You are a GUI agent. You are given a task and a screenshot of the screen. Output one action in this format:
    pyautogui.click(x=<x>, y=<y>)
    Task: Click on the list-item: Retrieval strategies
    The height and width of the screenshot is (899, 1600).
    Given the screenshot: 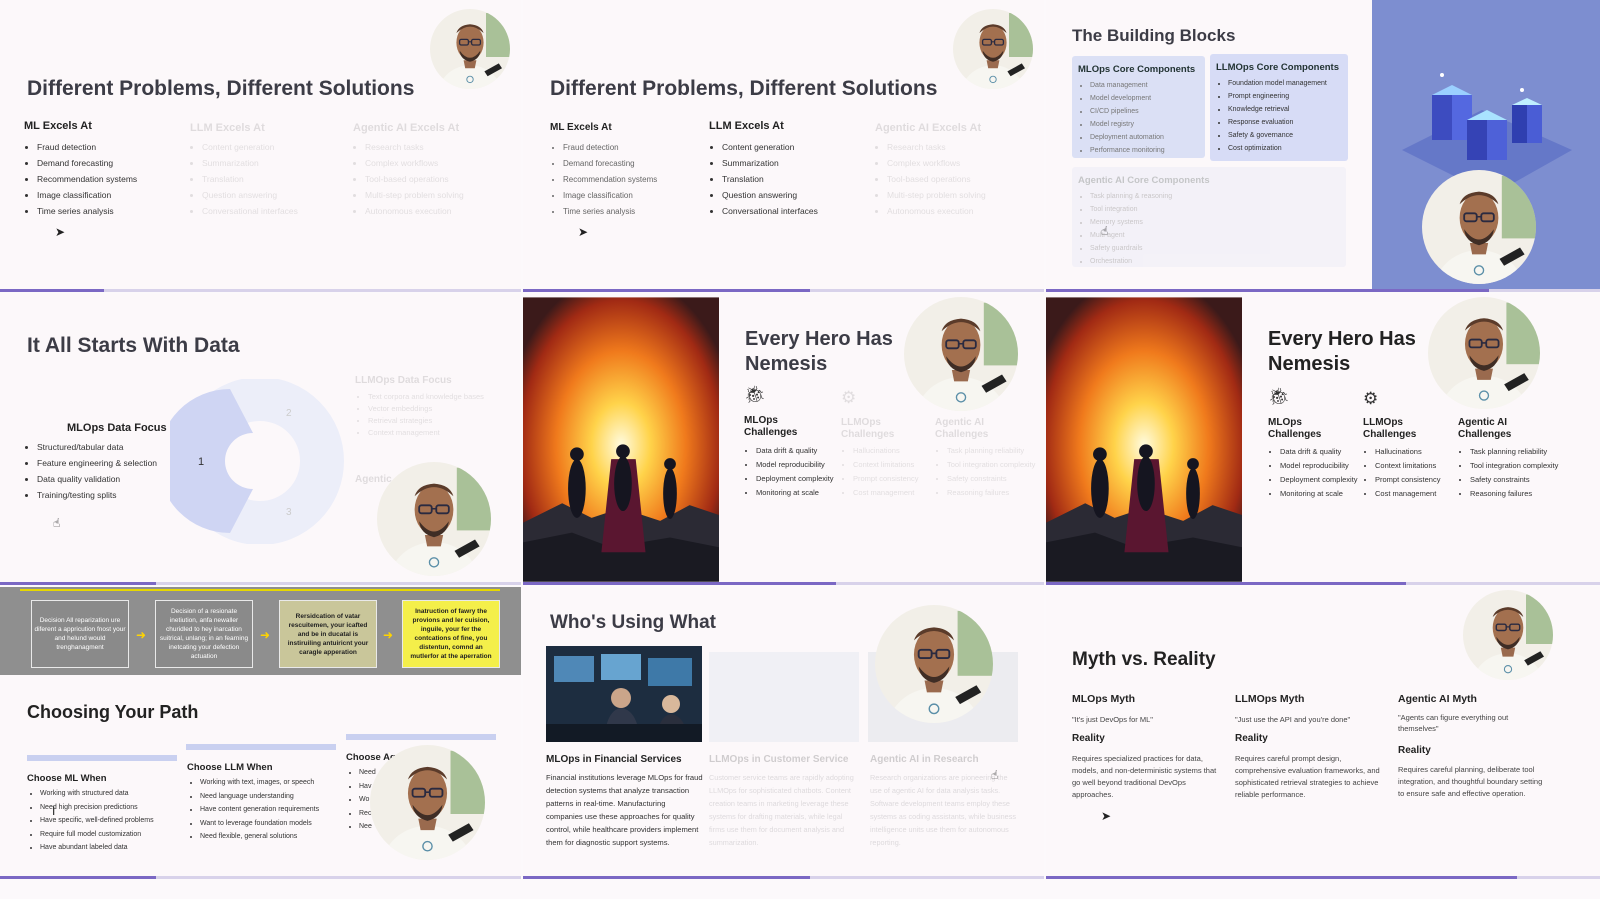 What is the action you would take?
    pyautogui.click(x=433, y=421)
    